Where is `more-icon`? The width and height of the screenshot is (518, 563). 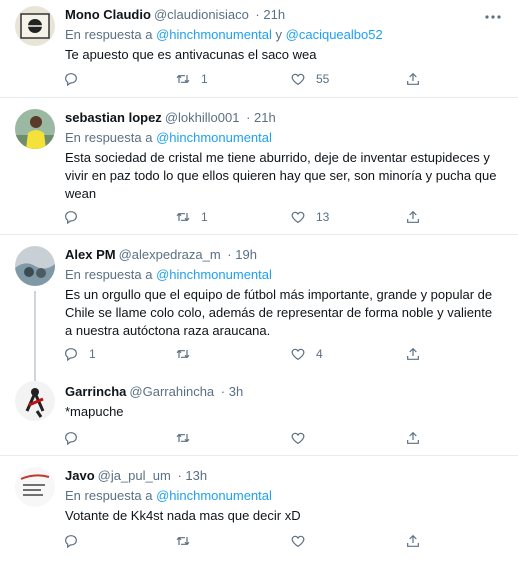
more-icon is located at coordinates (493, 17).